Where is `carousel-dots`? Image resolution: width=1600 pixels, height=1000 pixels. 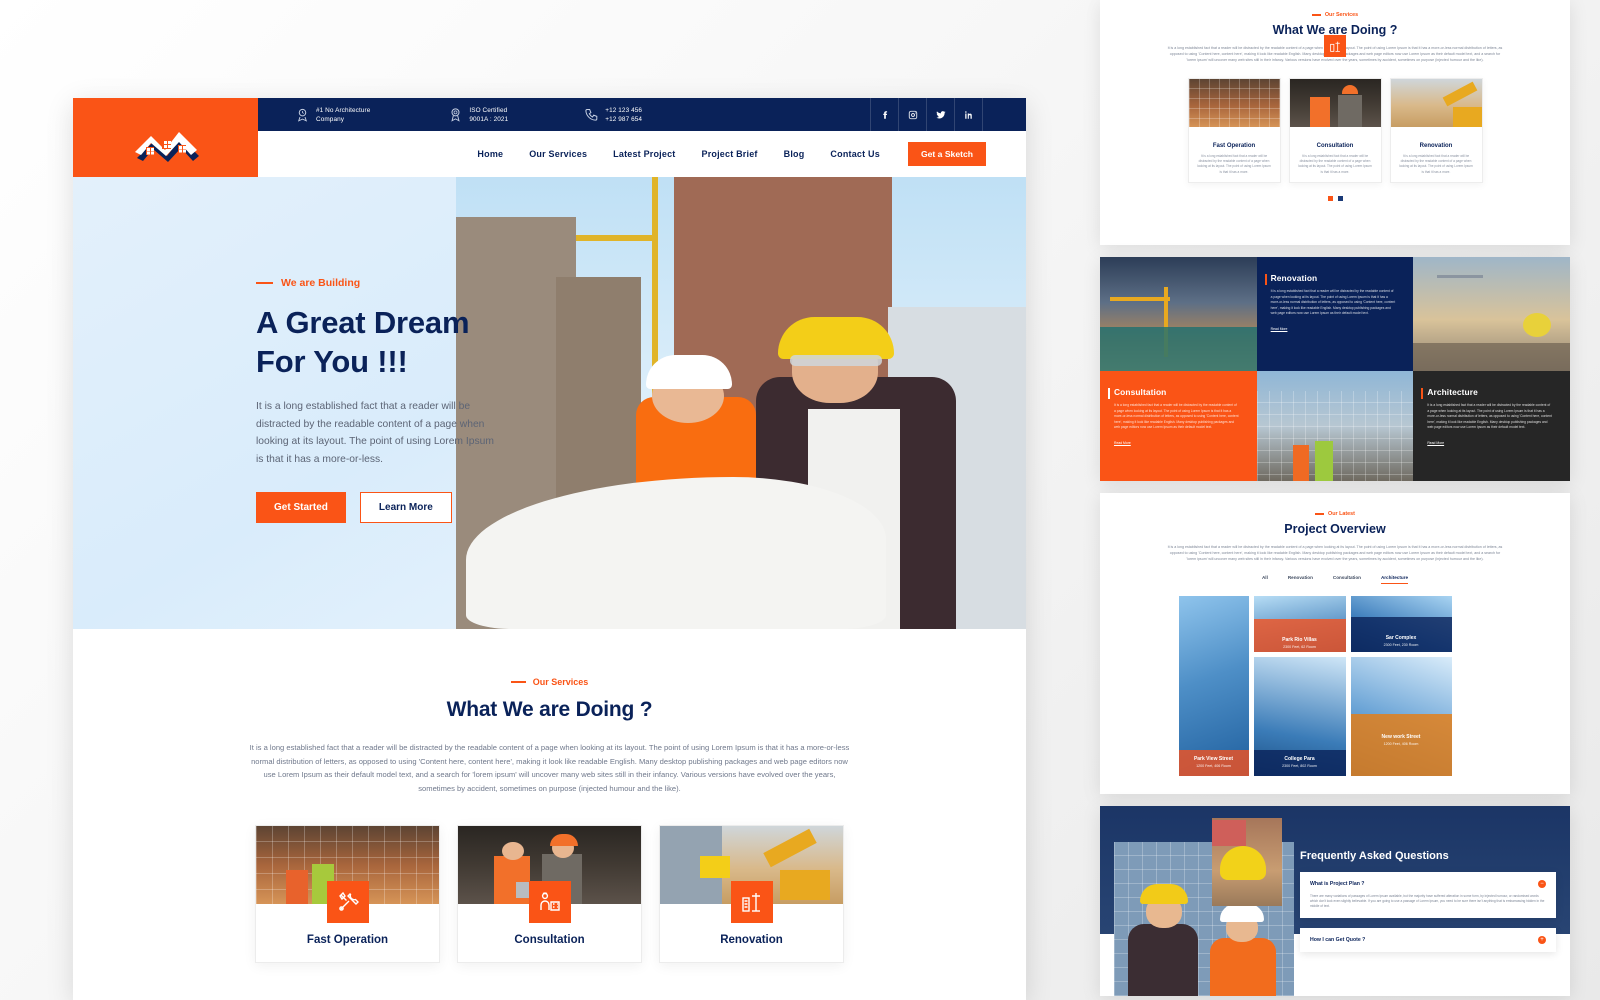
carousel-dots is located at coordinates (1335, 199).